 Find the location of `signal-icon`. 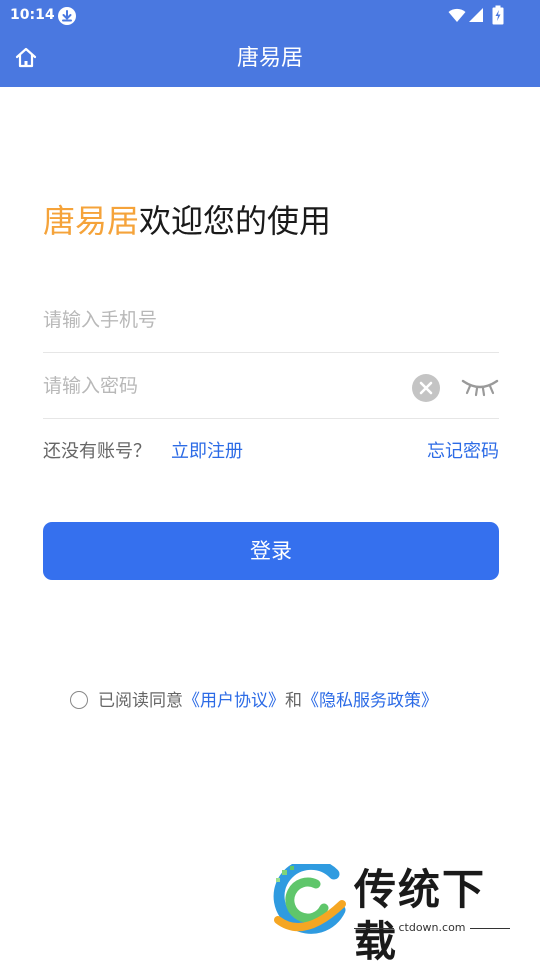

signal-icon is located at coordinates (476, 15).